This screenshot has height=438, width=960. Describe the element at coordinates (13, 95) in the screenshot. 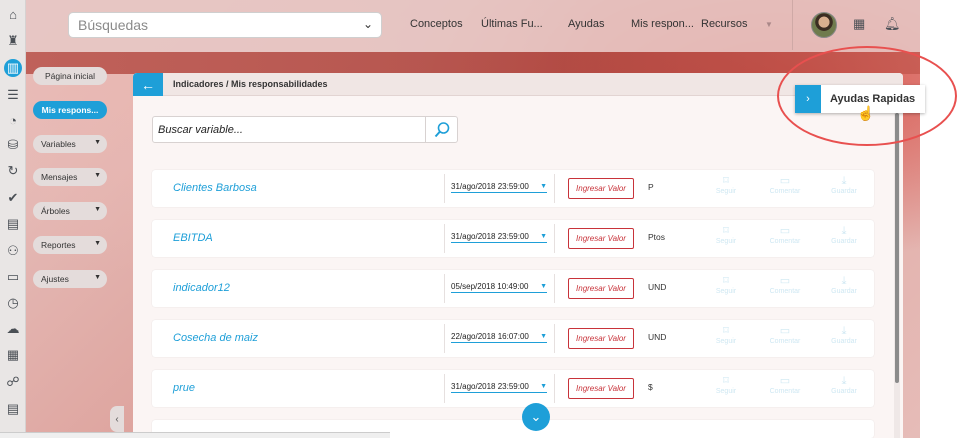

I see `menu-lines-icon: ☰` at that location.